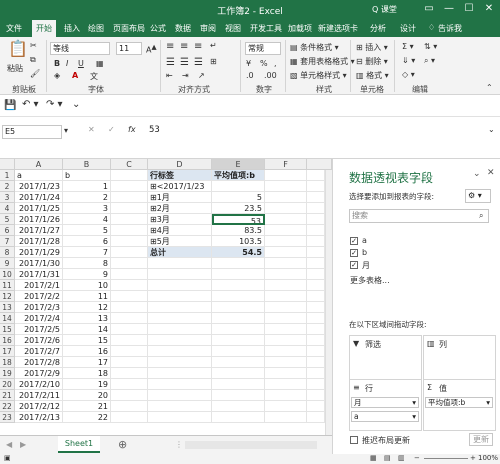  Describe the element at coordinates (238, 175) in the screenshot. I see `pivot-header-value: 平均值项:b` at that location.